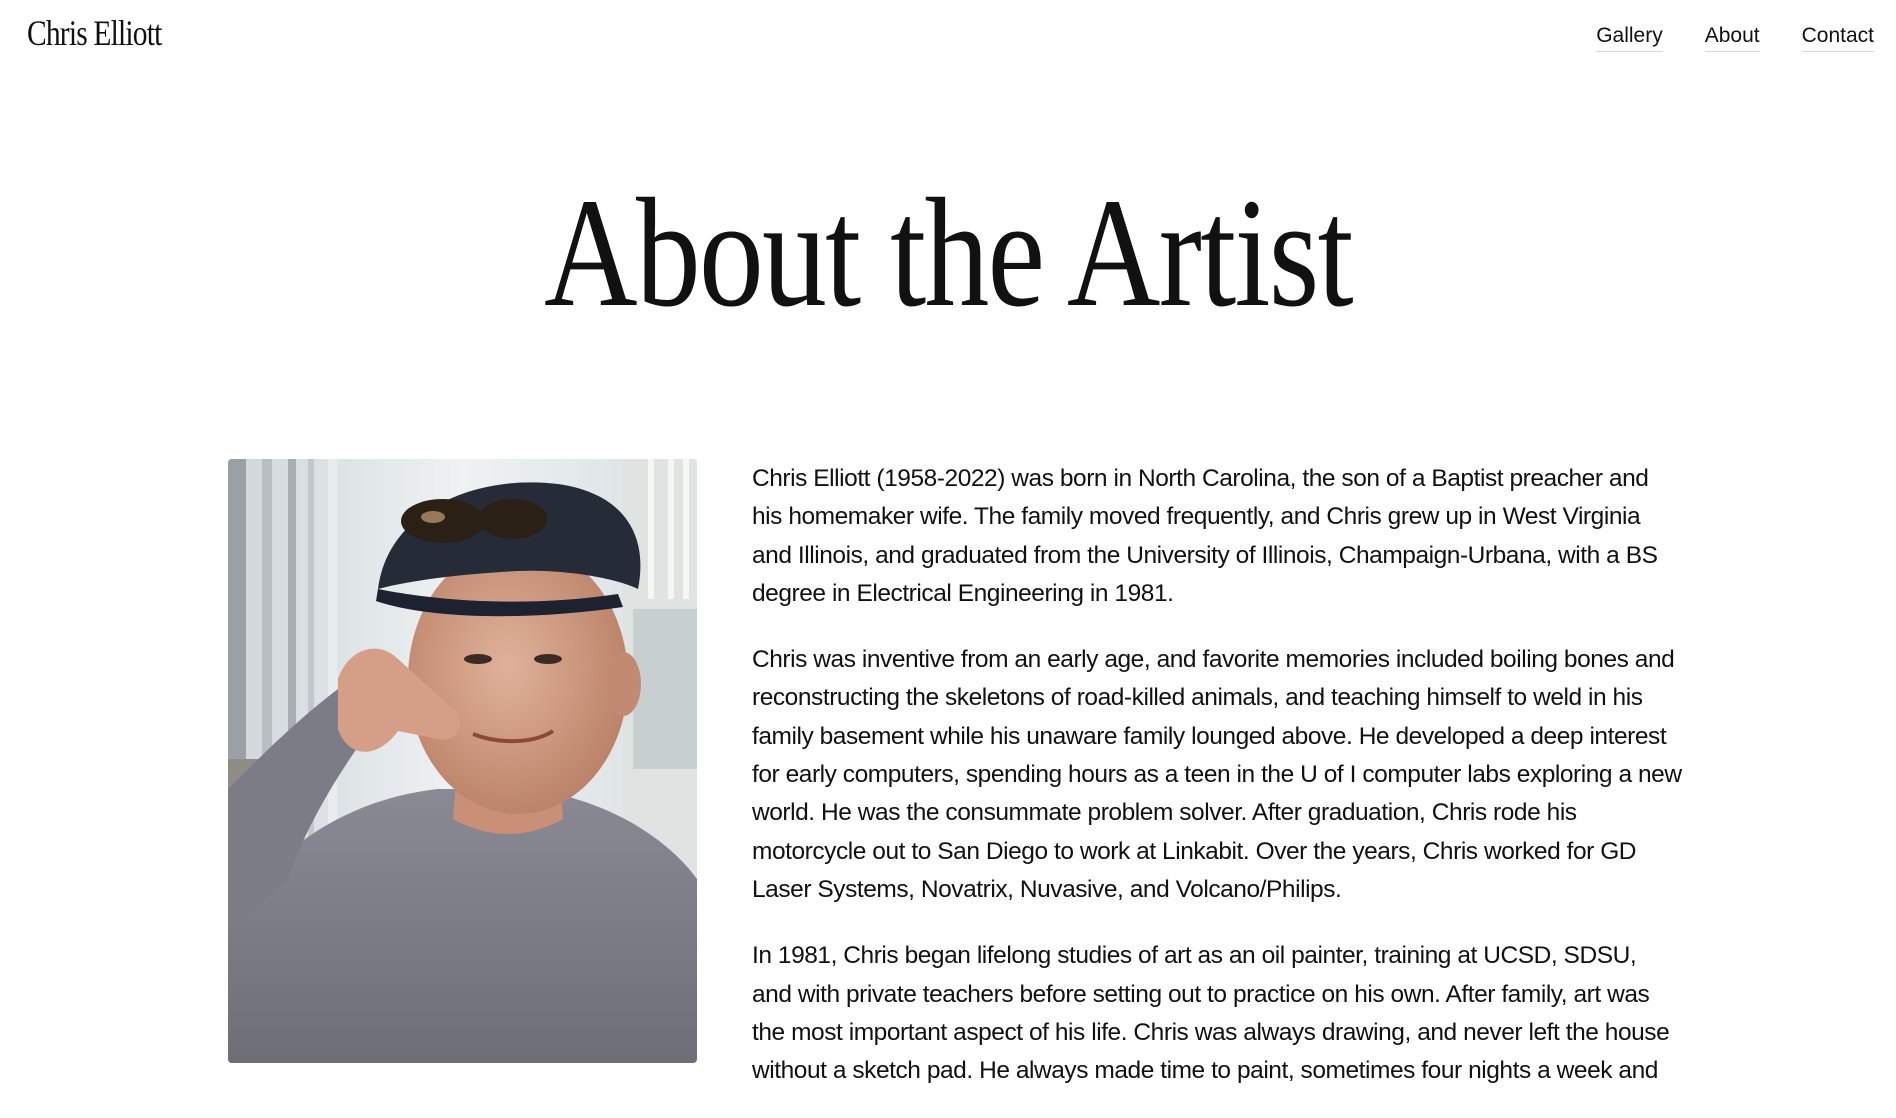 The width and height of the screenshot is (1896, 1118). Describe the element at coordinates (94, 33) in the screenshot. I see `site-logo: Chris Elliott` at that location.